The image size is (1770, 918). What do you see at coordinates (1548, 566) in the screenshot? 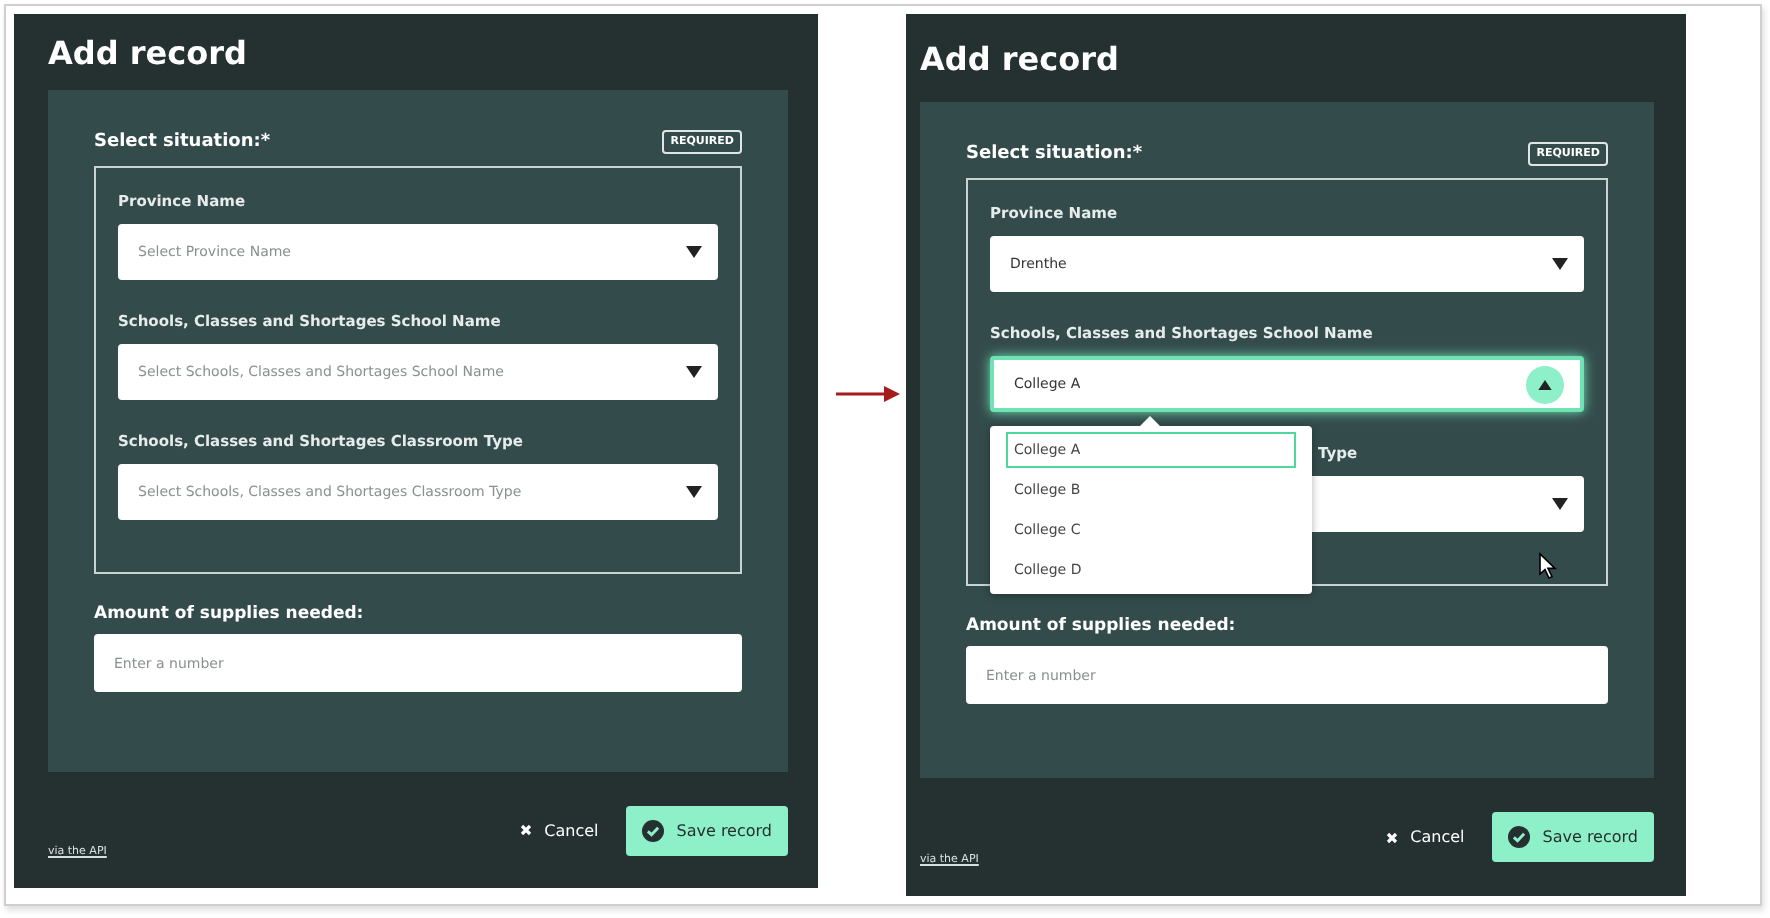
I see `mouse-cursor-icon` at bounding box center [1548, 566].